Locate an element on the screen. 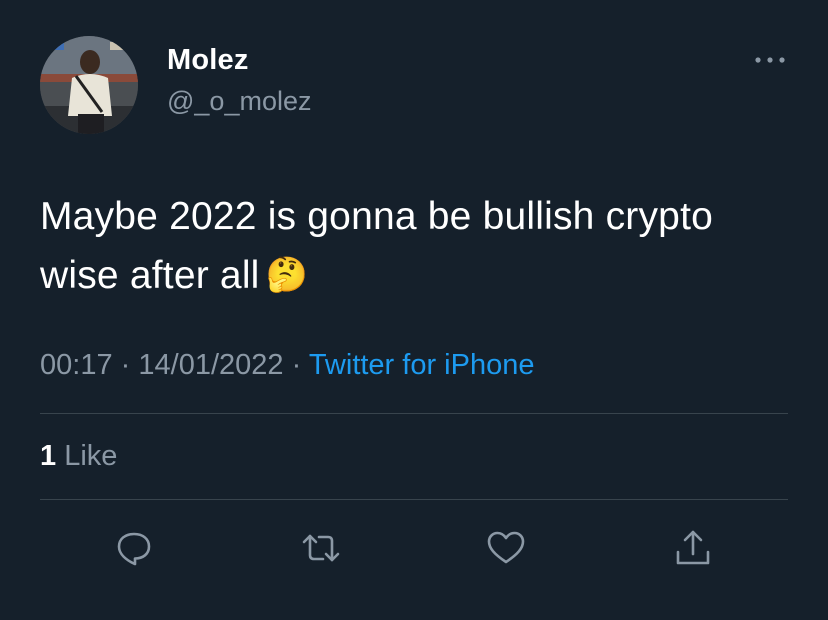  tweet-date: 14/01/2022 is located at coordinates (210, 365).